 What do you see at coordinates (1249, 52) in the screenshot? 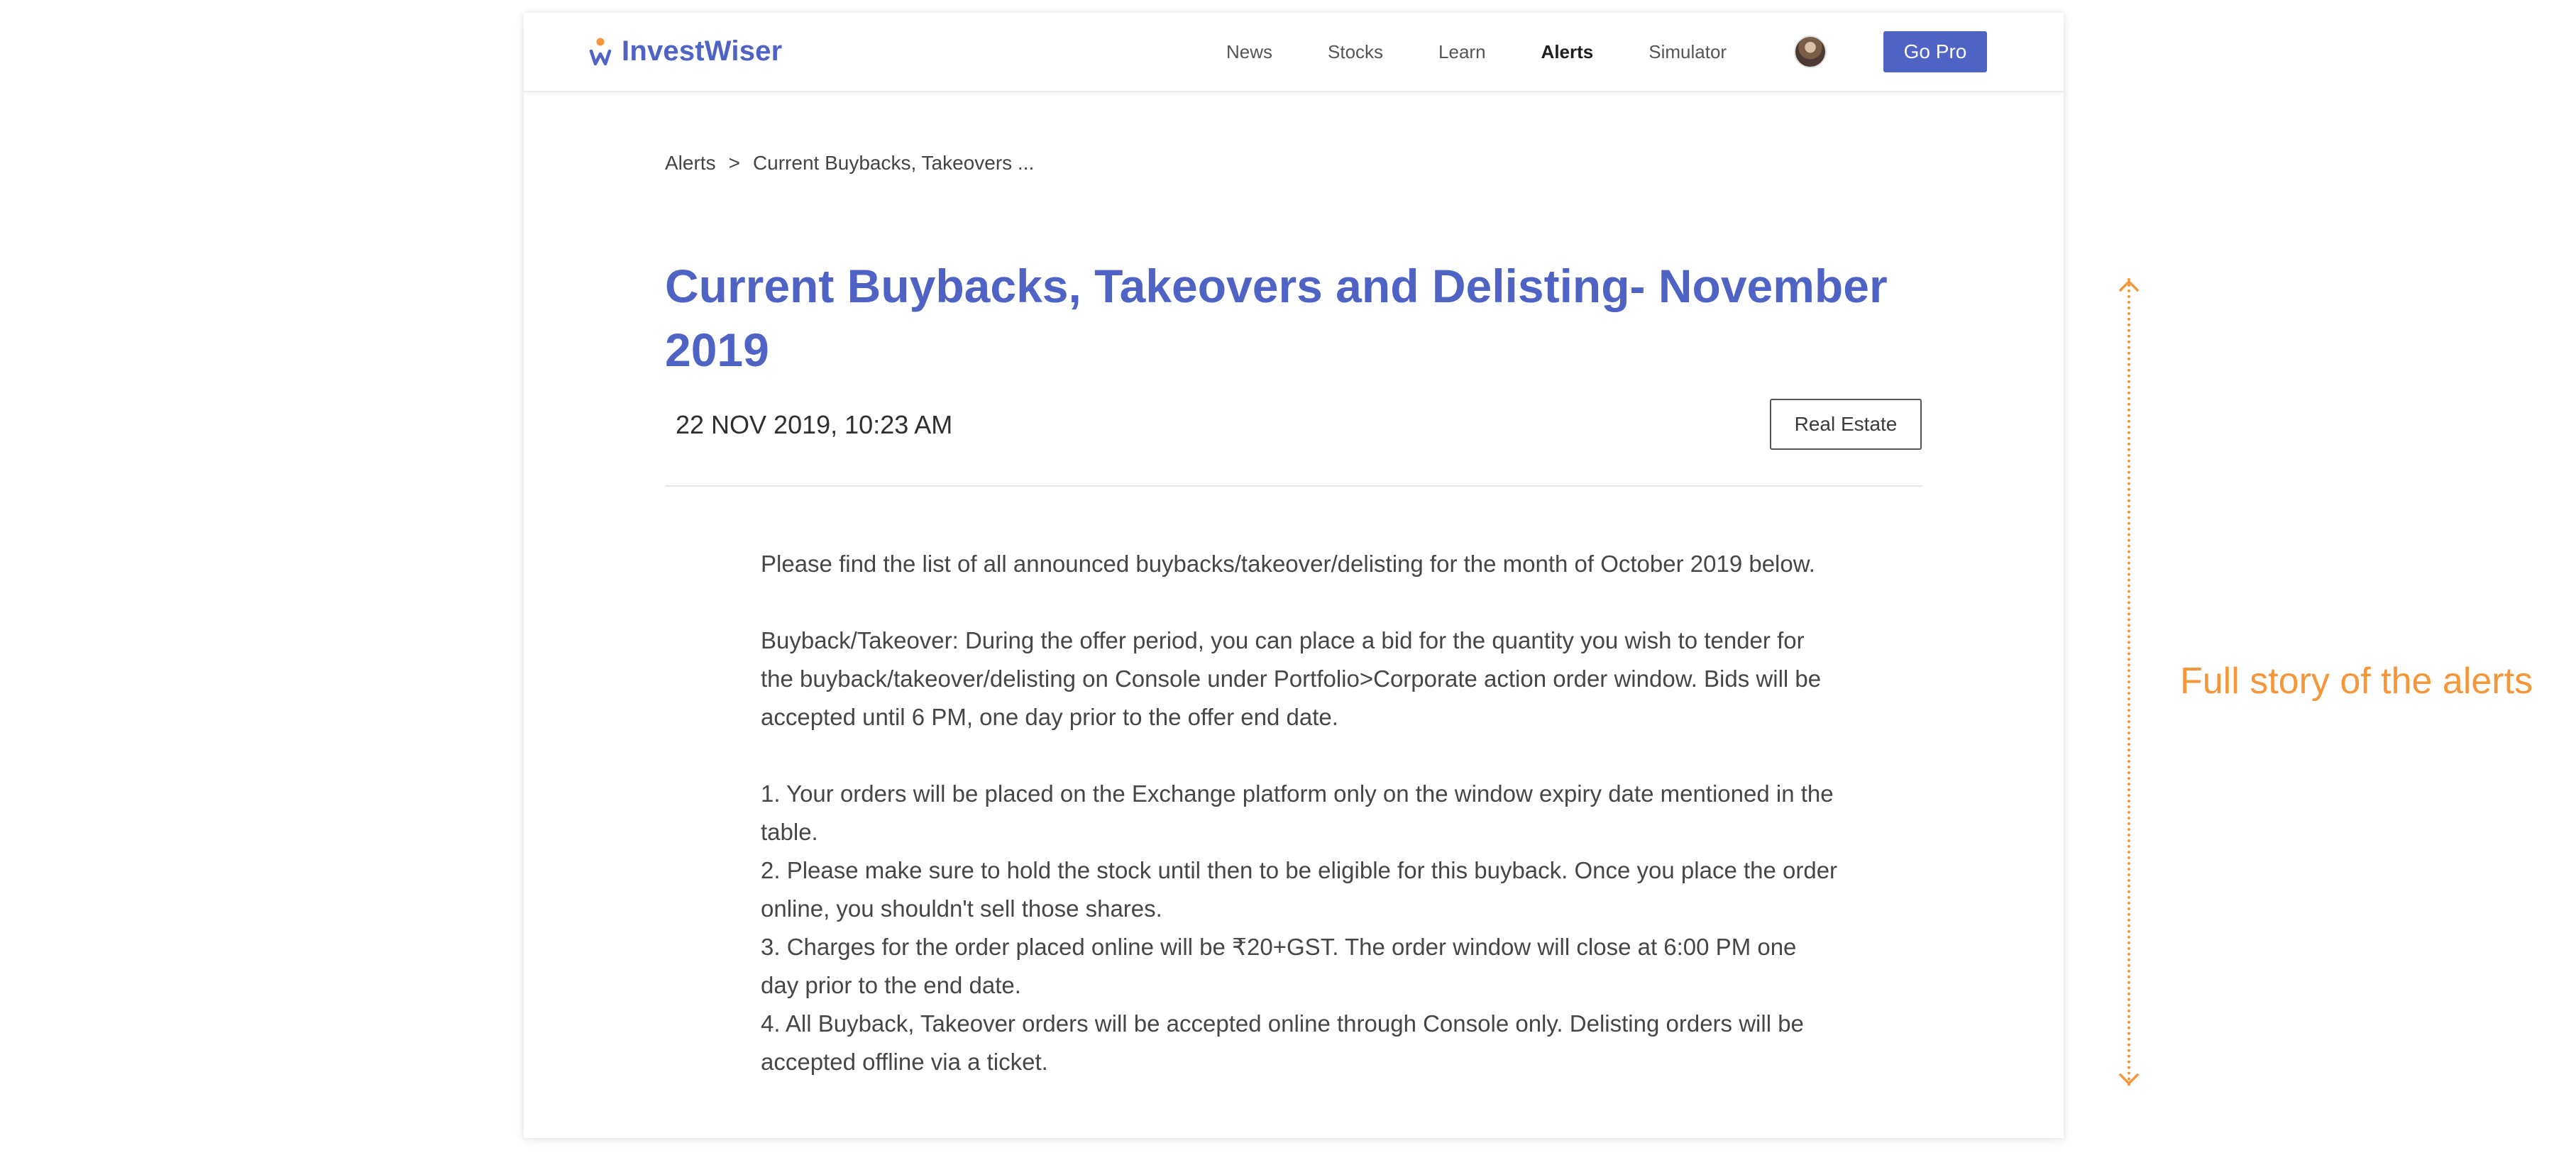
I see `nav-item-news: News` at bounding box center [1249, 52].